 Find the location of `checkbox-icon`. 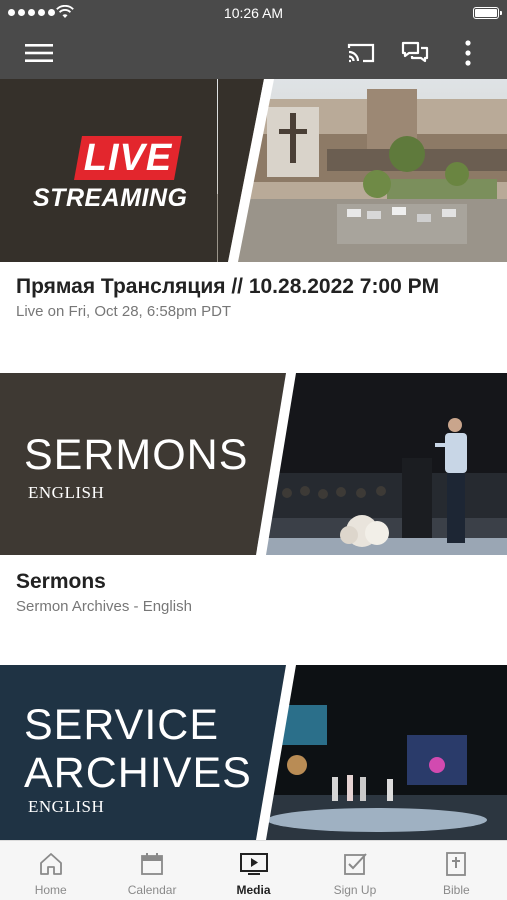

checkbox-icon is located at coordinates (355, 864).